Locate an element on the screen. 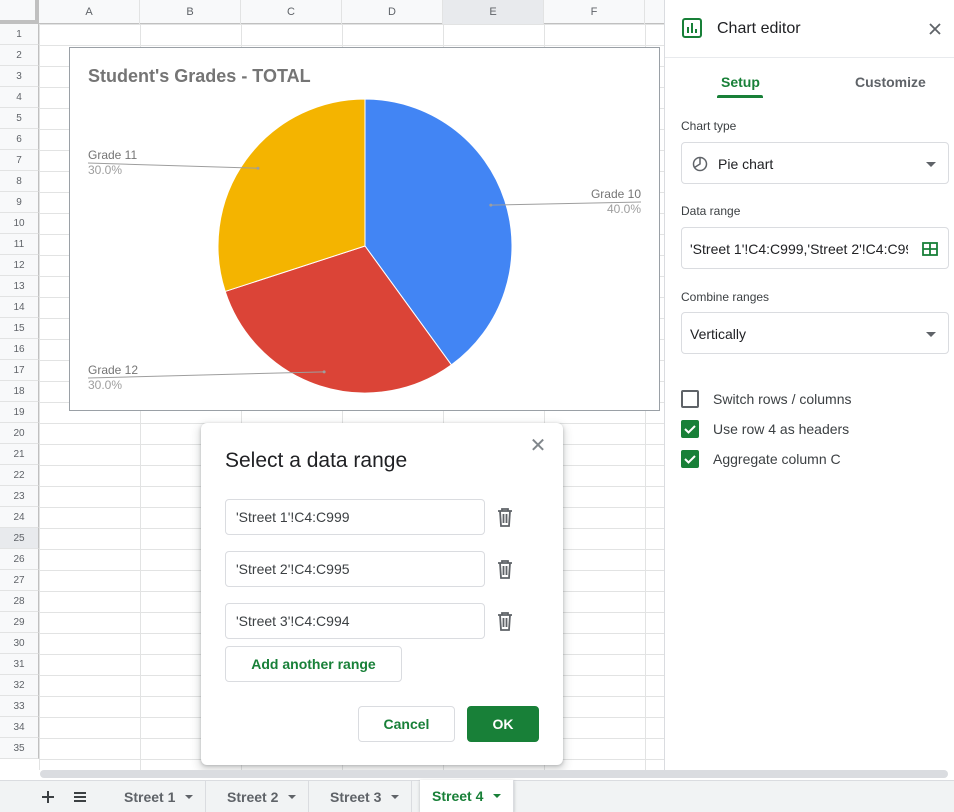 Image resolution: width=954 pixels, height=812 pixels. row-header: 1 is located at coordinates (19, 34).